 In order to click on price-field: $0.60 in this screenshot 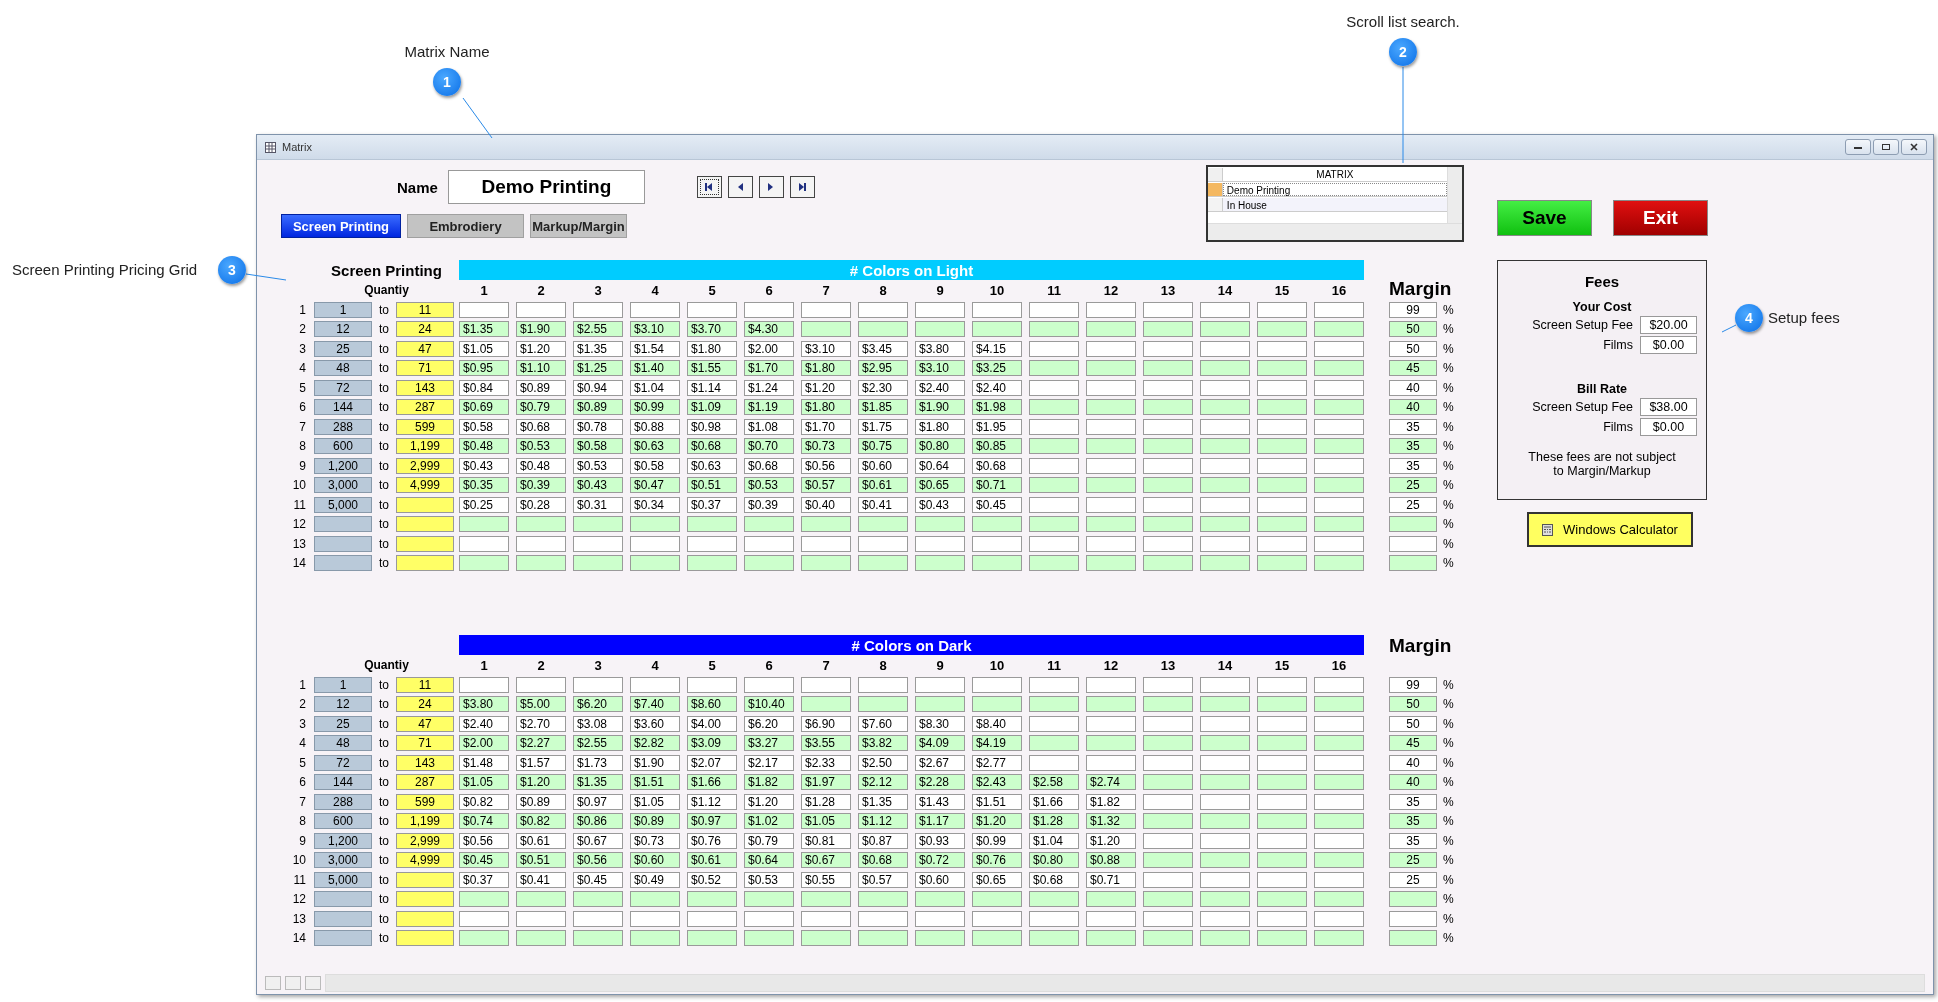, I will do `click(883, 465)`.